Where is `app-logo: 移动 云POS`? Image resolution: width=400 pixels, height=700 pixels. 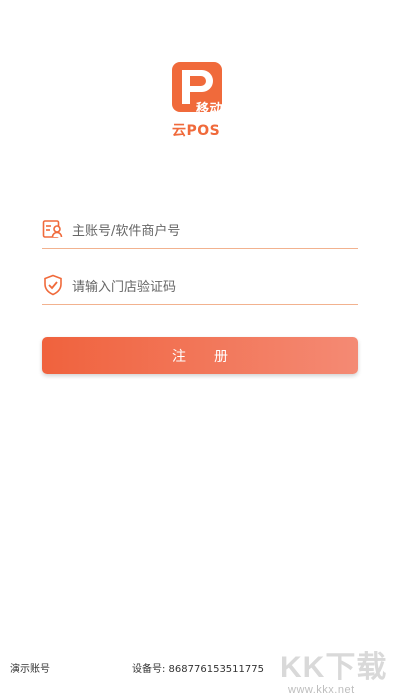
app-logo: 移动 云POS is located at coordinates (202, 102).